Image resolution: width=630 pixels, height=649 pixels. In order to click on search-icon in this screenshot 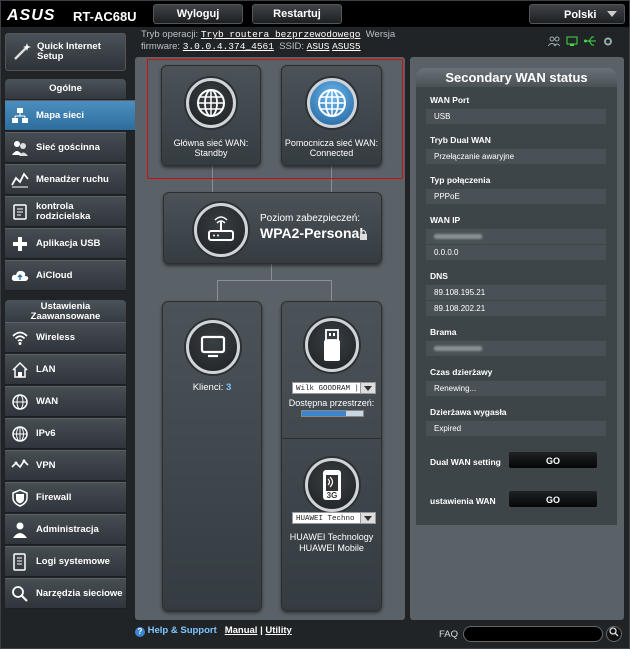, I will do `click(614, 632)`.